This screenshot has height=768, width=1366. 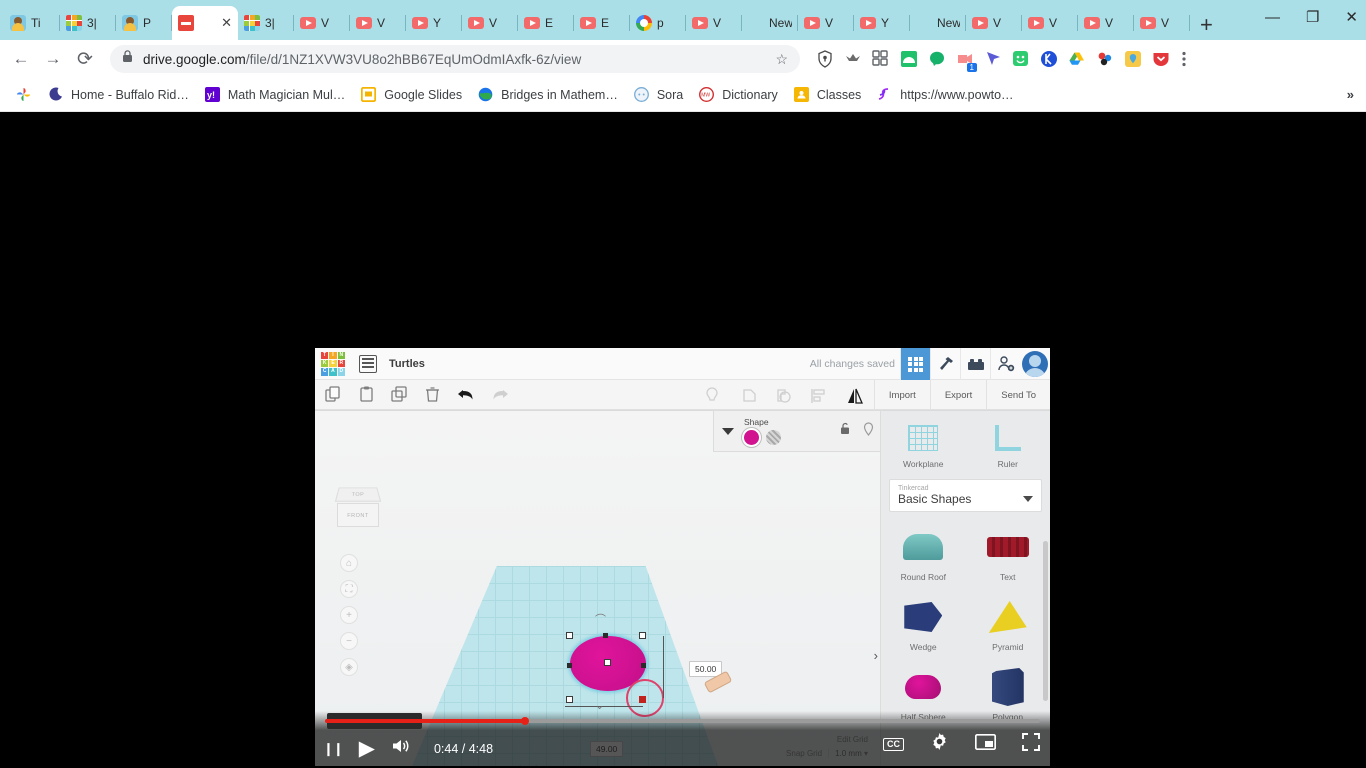 I want to click on view-cube: TOP FRONT, so click(x=358, y=509).